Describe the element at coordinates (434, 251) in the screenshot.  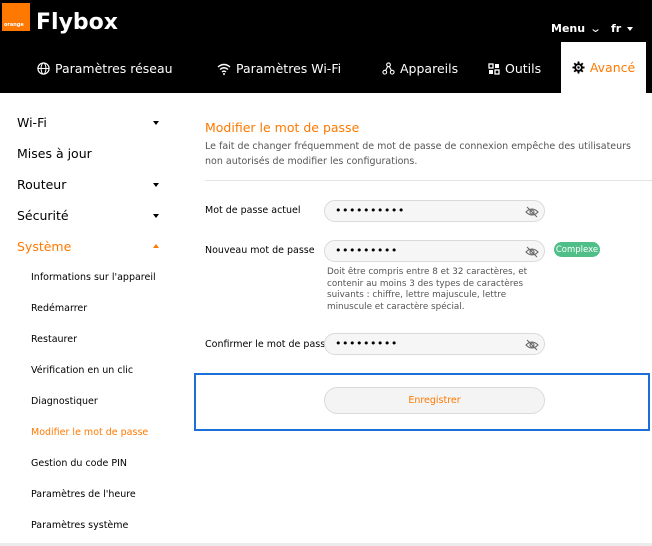
I see `new-password-input: •••••••••` at that location.